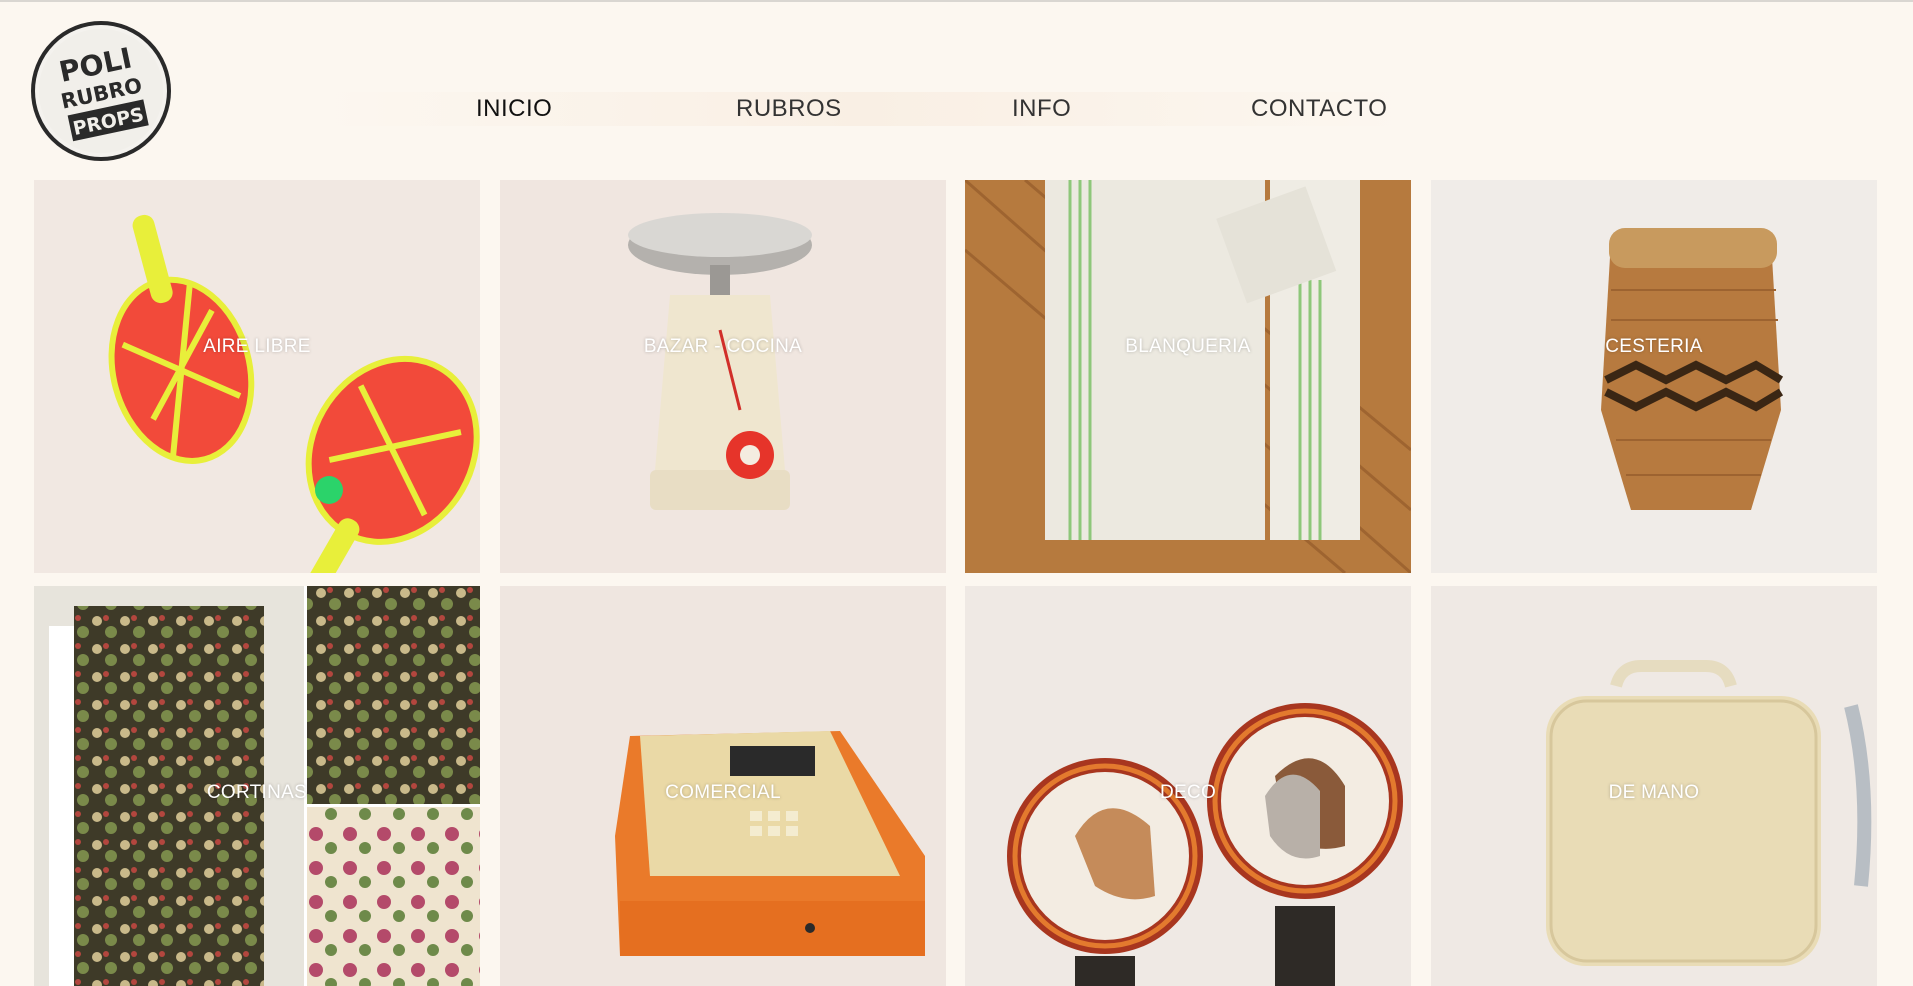 Image resolution: width=1913 pixels, height=986 pixels. What do you see at coordinates (1654, 792) in the screenshot?
I see `category-label: DE MANO` at bounding box center [1654, 792].